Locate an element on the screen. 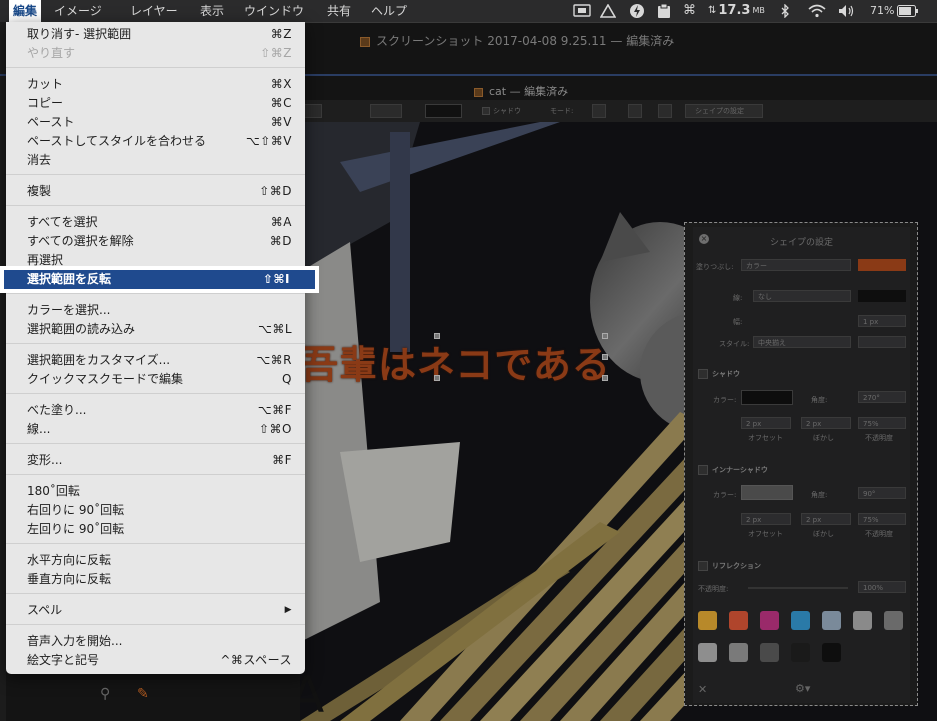  inner-shadow-offset-caption: オフセット is located at coordinates (765, 534).